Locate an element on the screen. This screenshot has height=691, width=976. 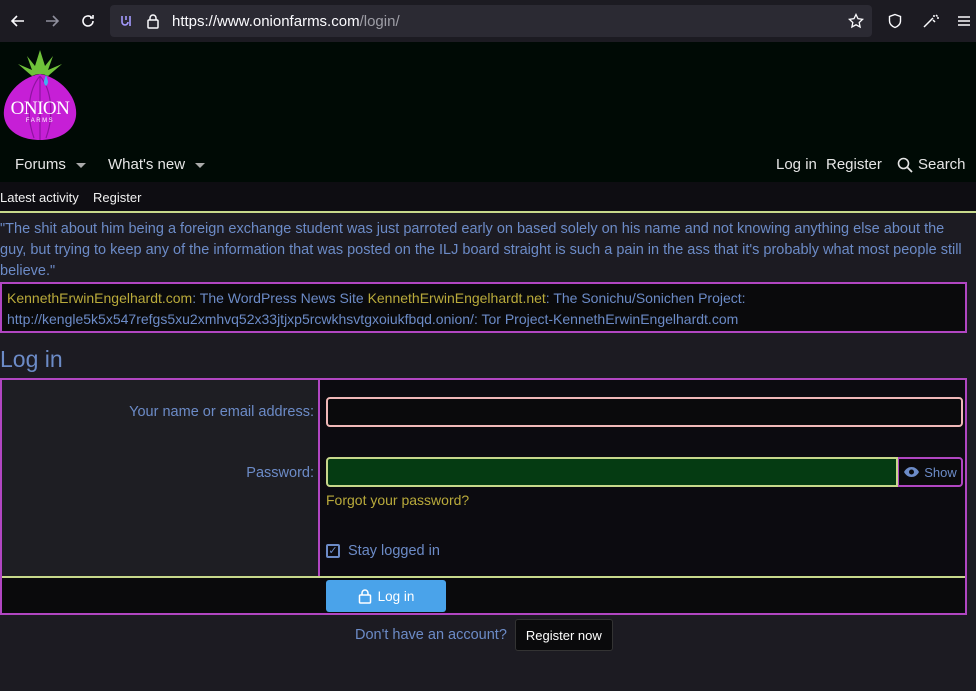
nav-search: Search is located at coordinates (931, 164).